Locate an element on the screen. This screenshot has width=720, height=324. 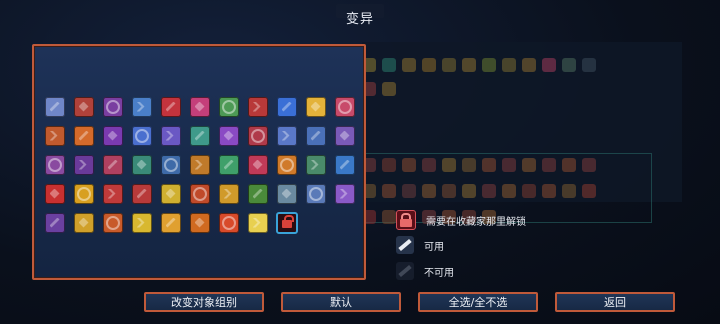
select-all-button: 全选/全不选 is located at coordinates (478, 302).